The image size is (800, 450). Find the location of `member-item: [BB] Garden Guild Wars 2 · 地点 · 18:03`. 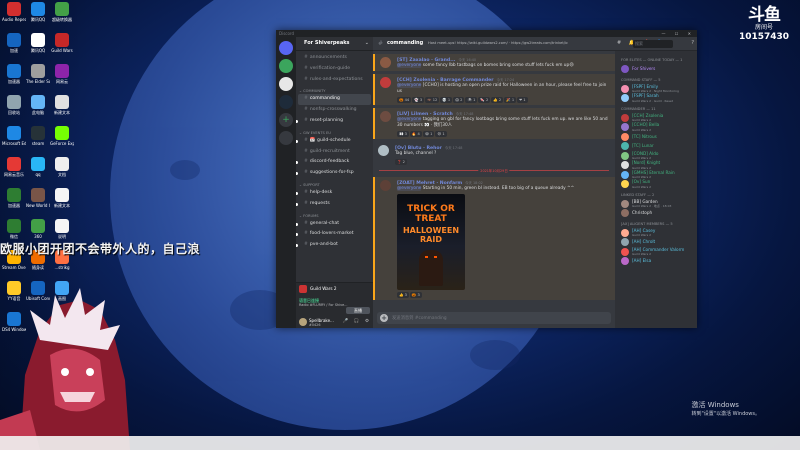

member-item: [BB] Garden Guild Wars 2 · 地点 · 18:03 is located at coordinates (659, 203).